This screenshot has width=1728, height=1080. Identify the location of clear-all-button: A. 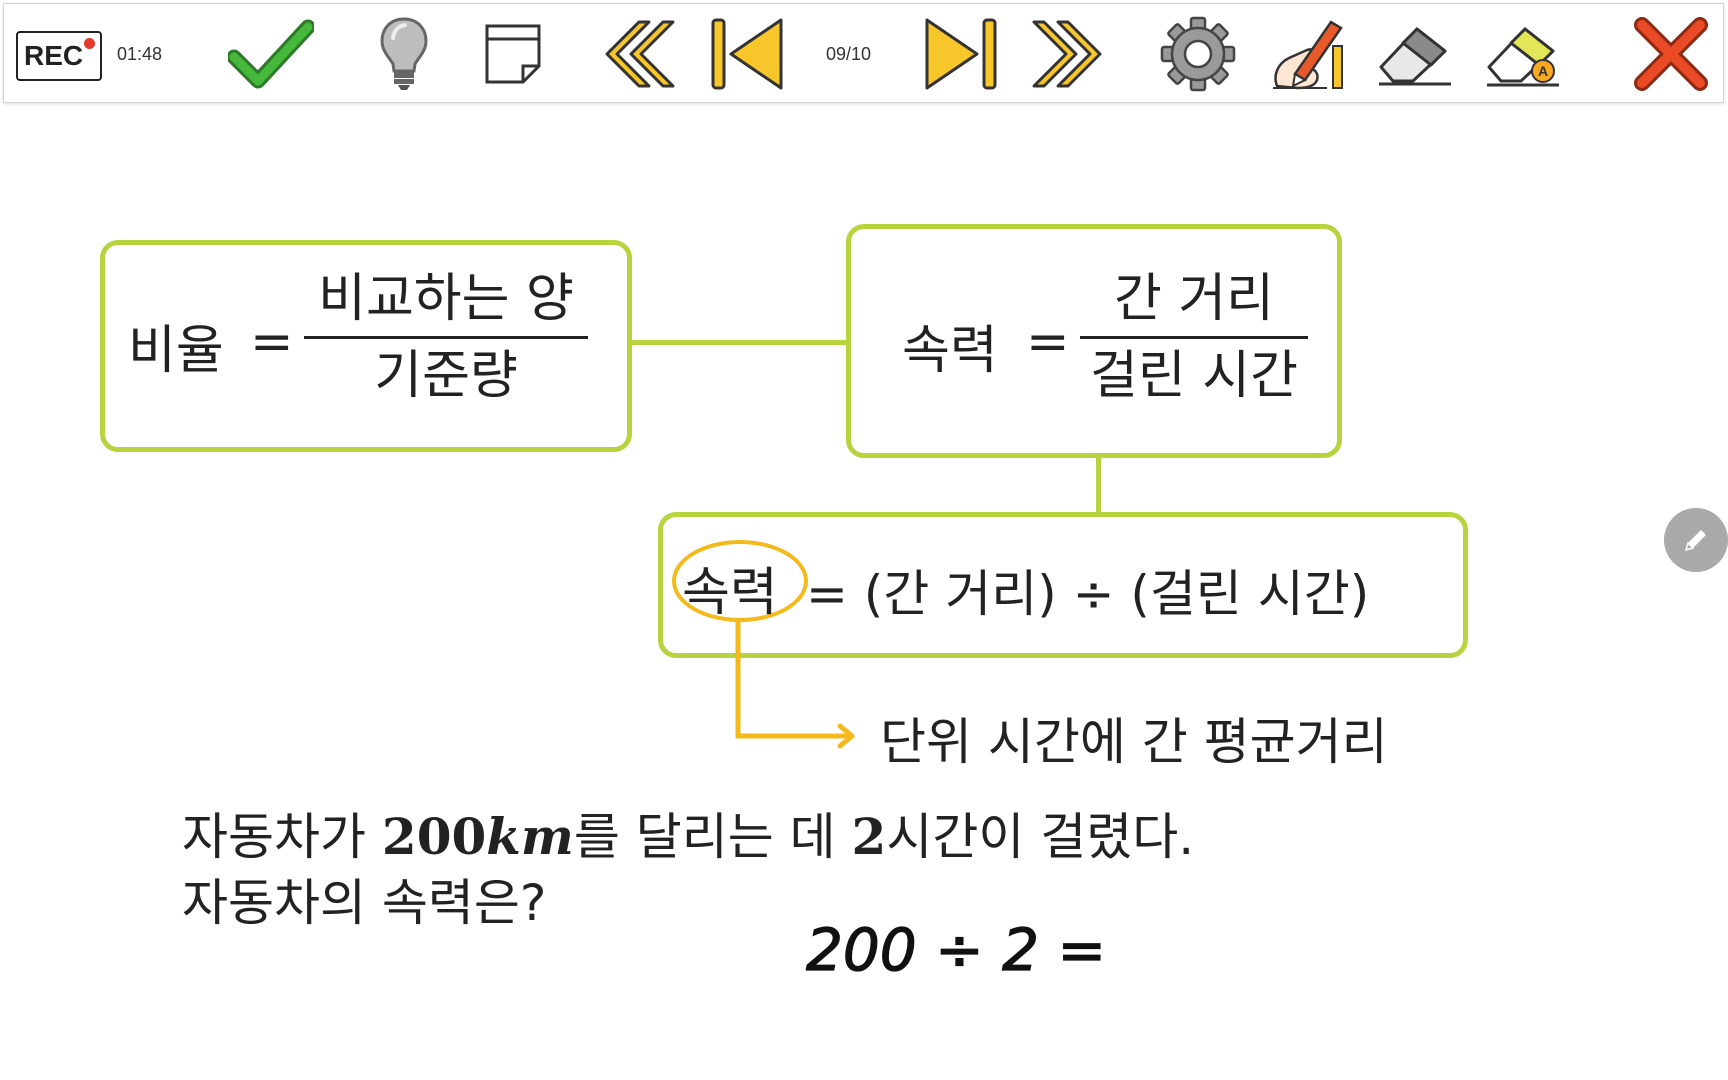
(1523, 54).